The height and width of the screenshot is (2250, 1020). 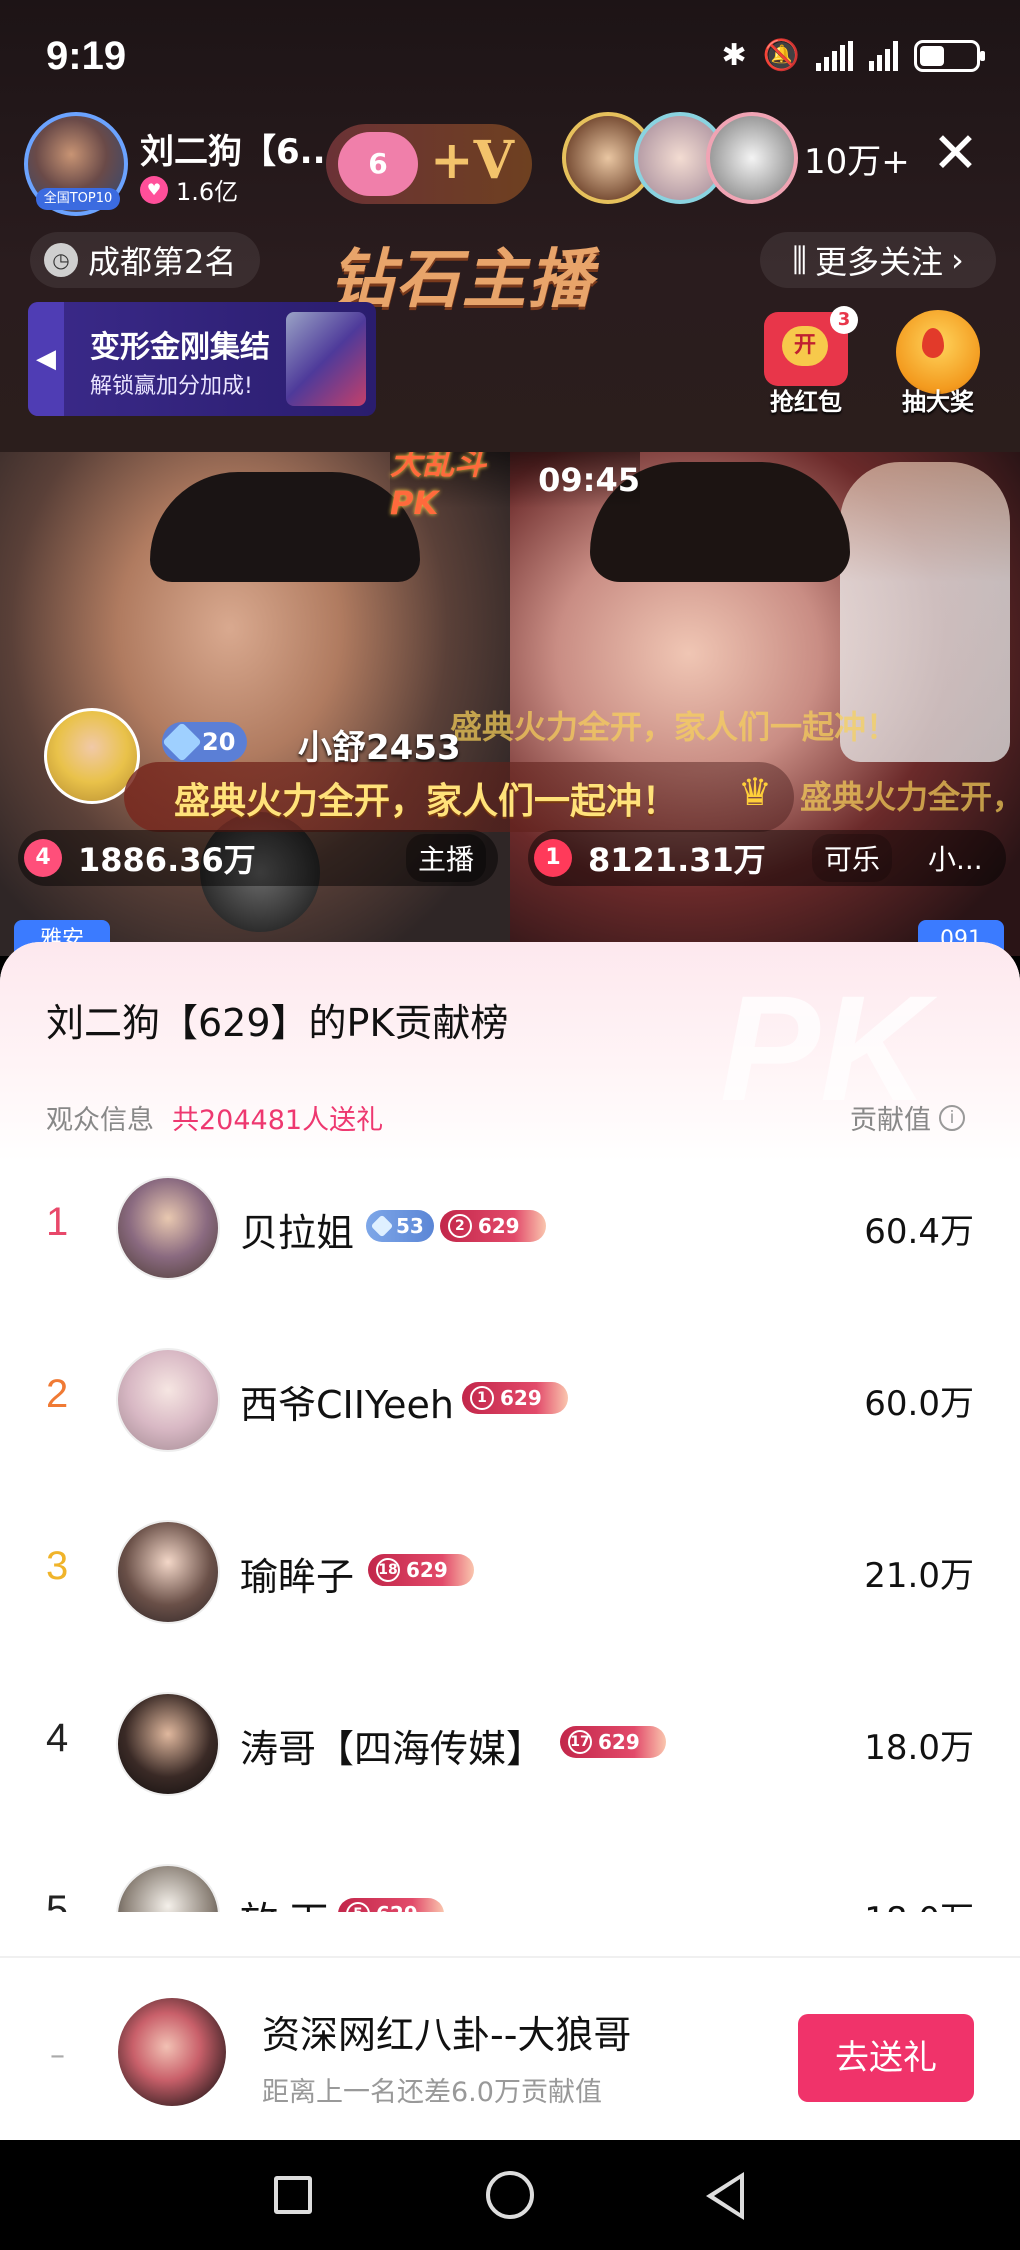 I want to click on rank-name: 瑜眸子, so click(x=297, y=1577).